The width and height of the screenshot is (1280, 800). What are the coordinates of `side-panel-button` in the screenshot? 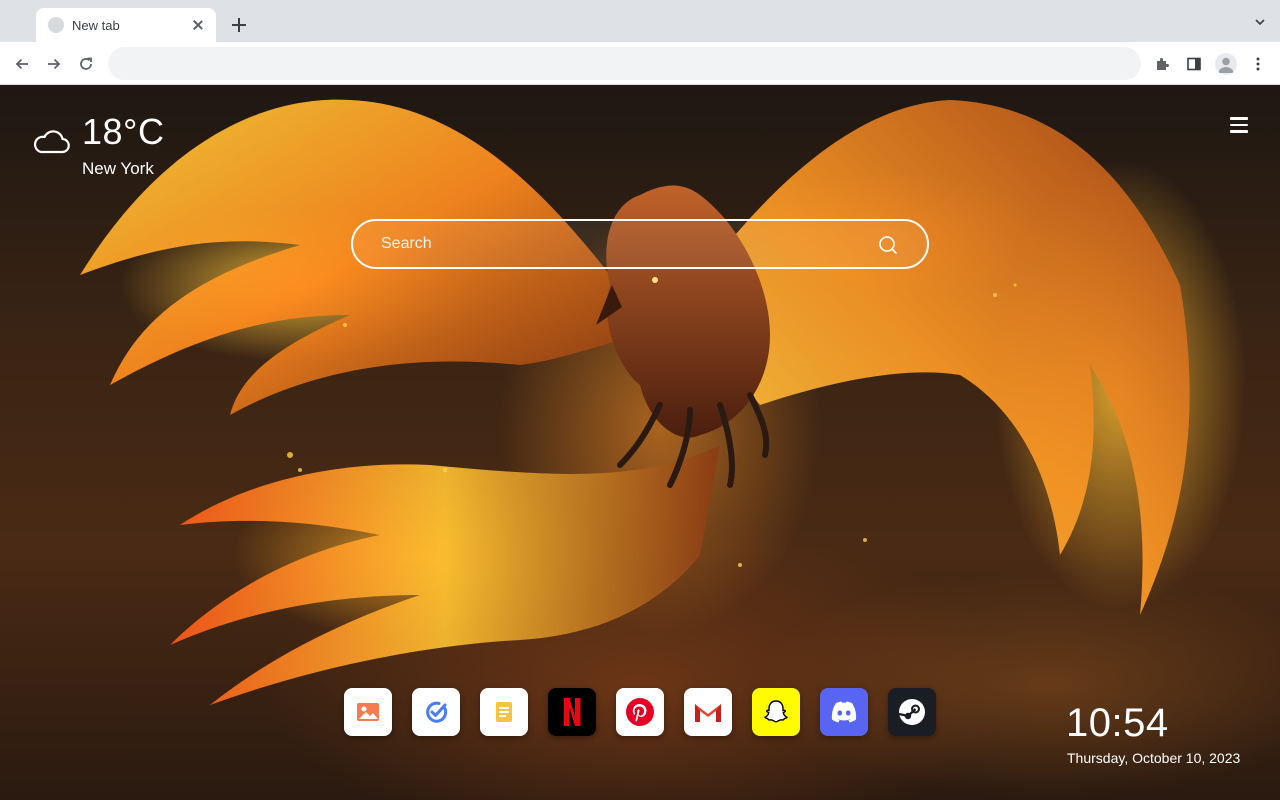 It's located at (1194, 64).